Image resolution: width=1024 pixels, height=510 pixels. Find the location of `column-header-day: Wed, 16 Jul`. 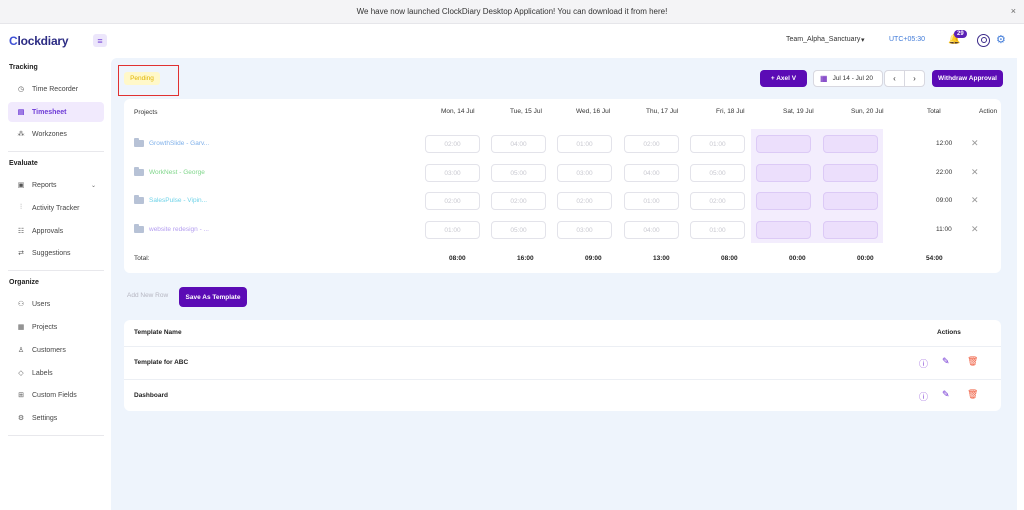

column-header-day: Wed, 16 Jul is located at coordinates (593, 111).